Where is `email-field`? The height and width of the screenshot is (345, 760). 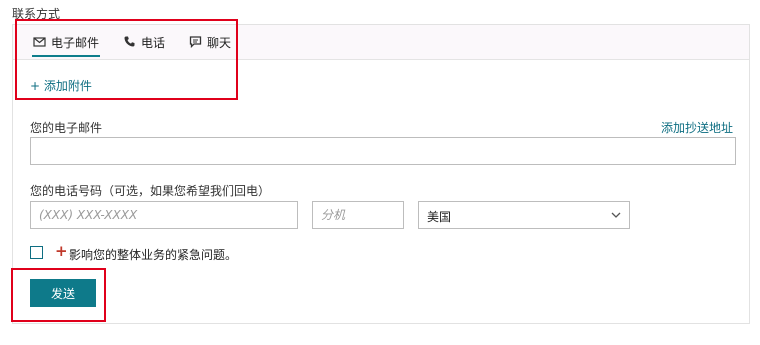 email-field is located at coordinates (383, 151).